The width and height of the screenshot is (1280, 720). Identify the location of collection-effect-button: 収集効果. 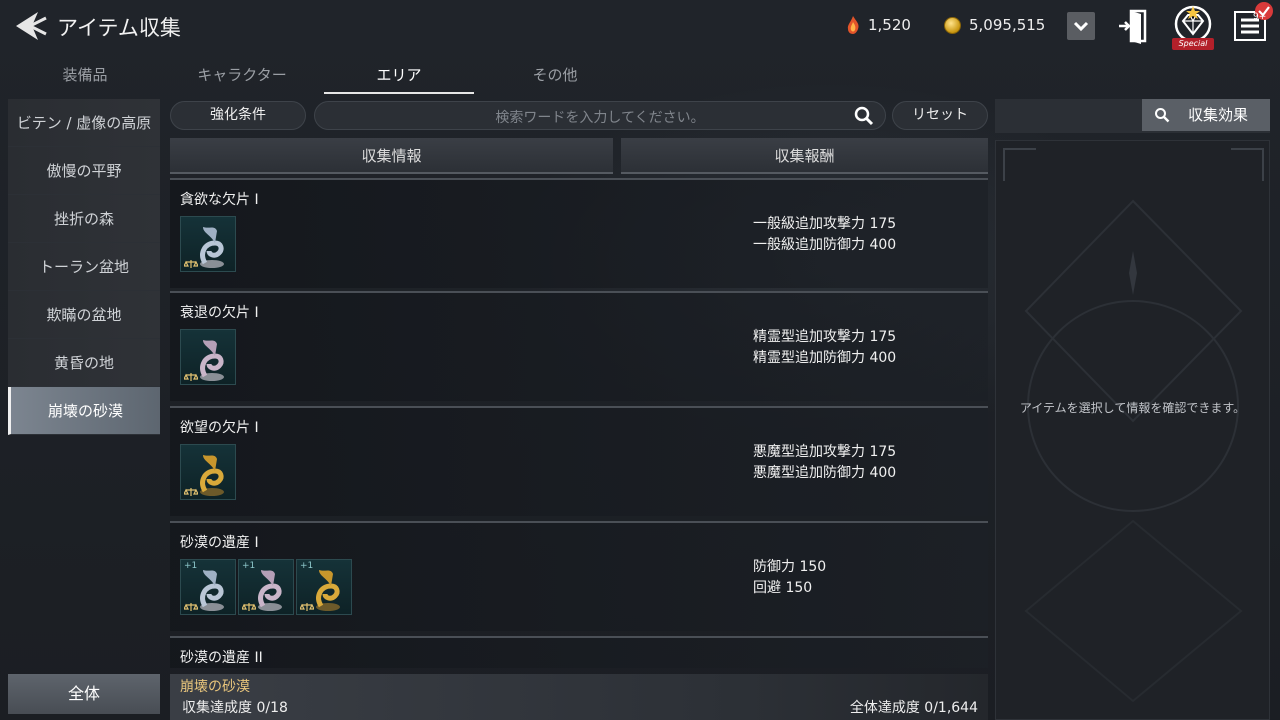
(1206, 115).